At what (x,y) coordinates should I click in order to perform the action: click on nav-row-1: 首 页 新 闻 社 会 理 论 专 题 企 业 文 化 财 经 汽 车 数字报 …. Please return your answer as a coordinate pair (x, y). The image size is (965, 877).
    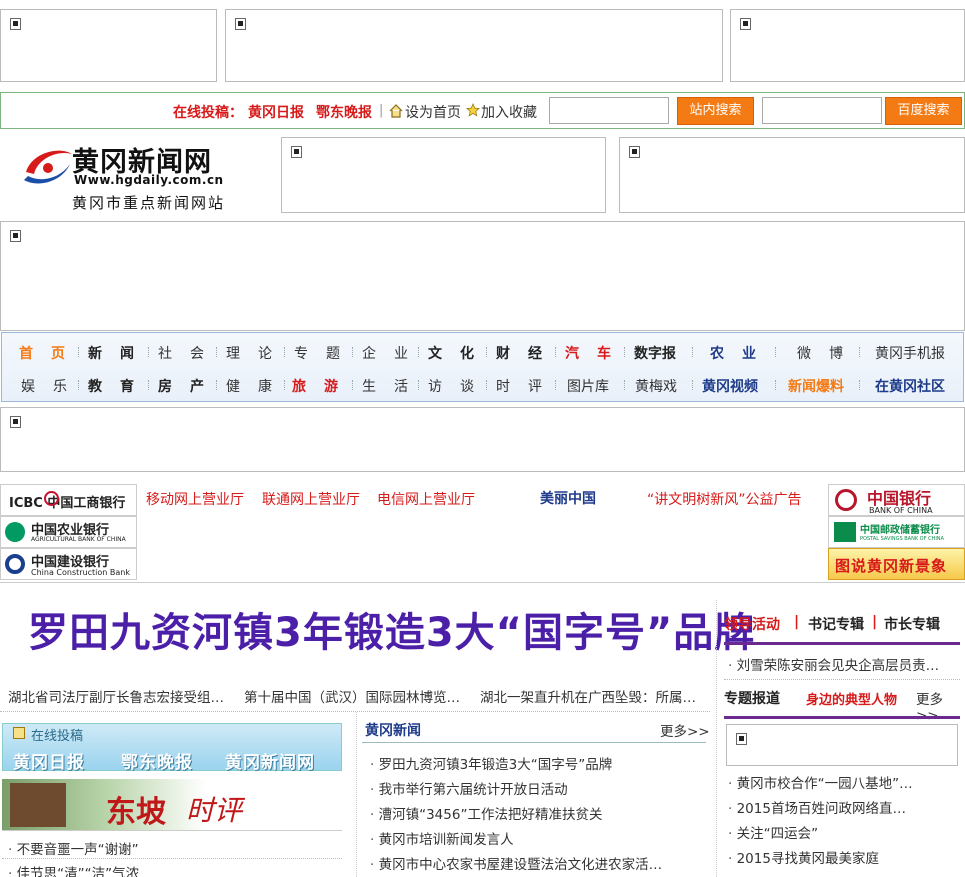
    Looking at the image, I should click on (483, 351).